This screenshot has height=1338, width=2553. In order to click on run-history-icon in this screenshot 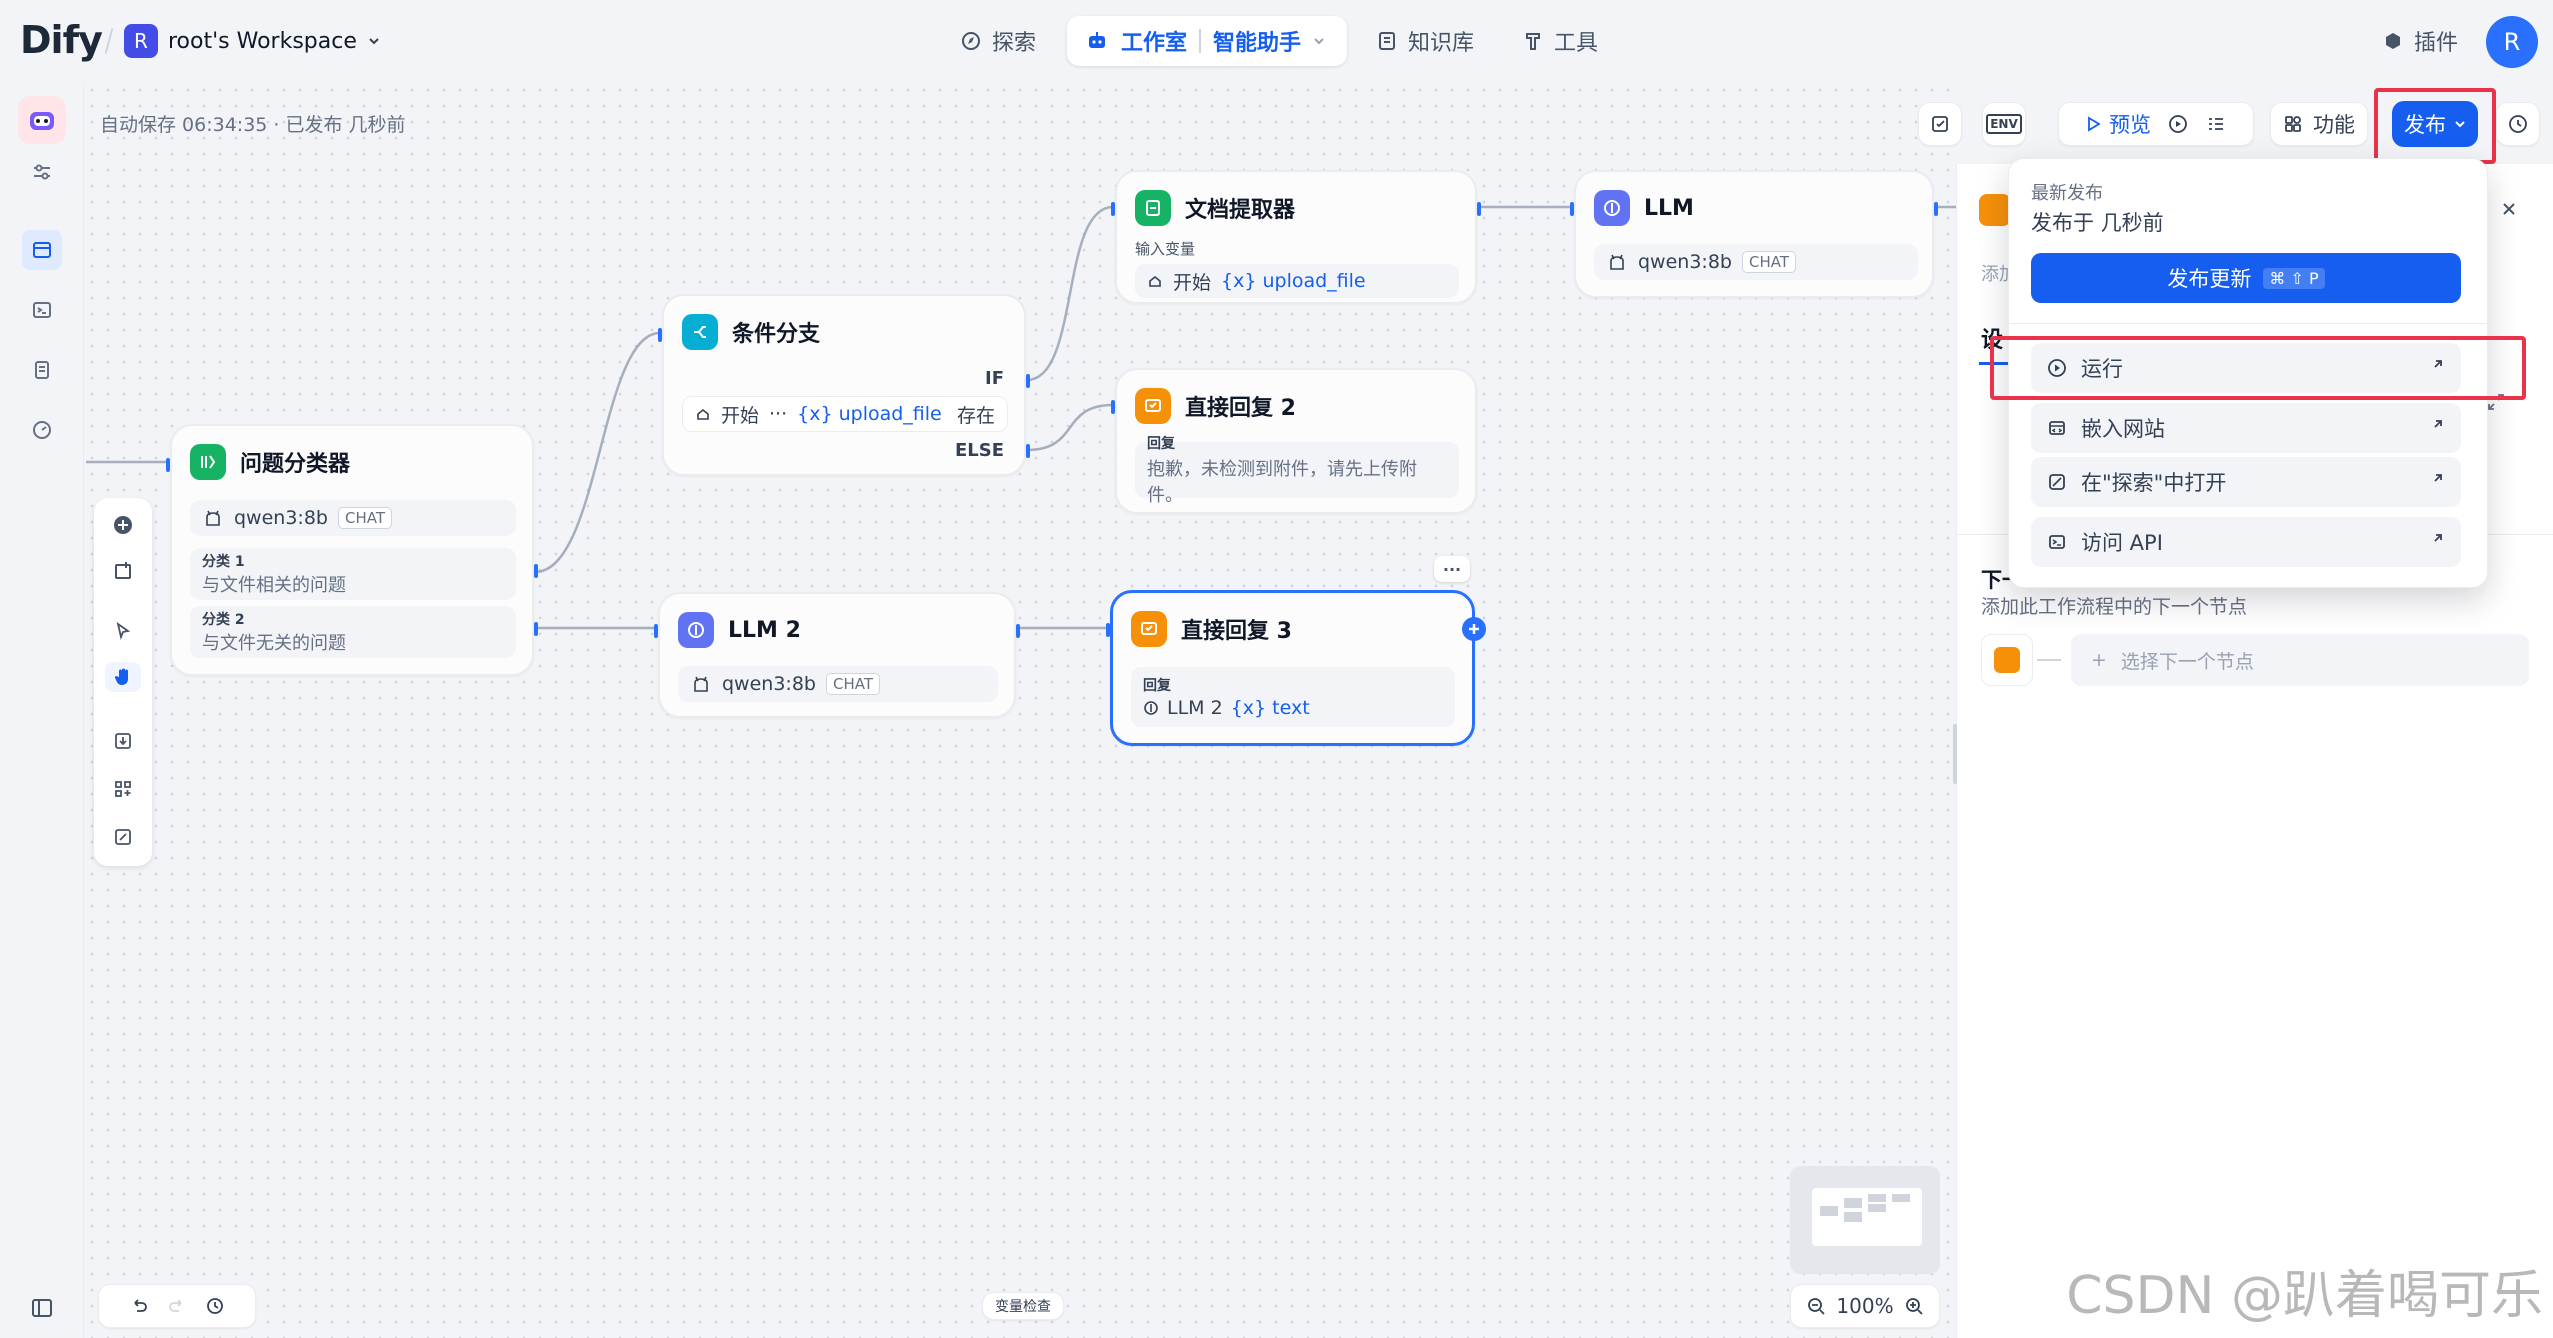, I will do `click(2178, 124)`.